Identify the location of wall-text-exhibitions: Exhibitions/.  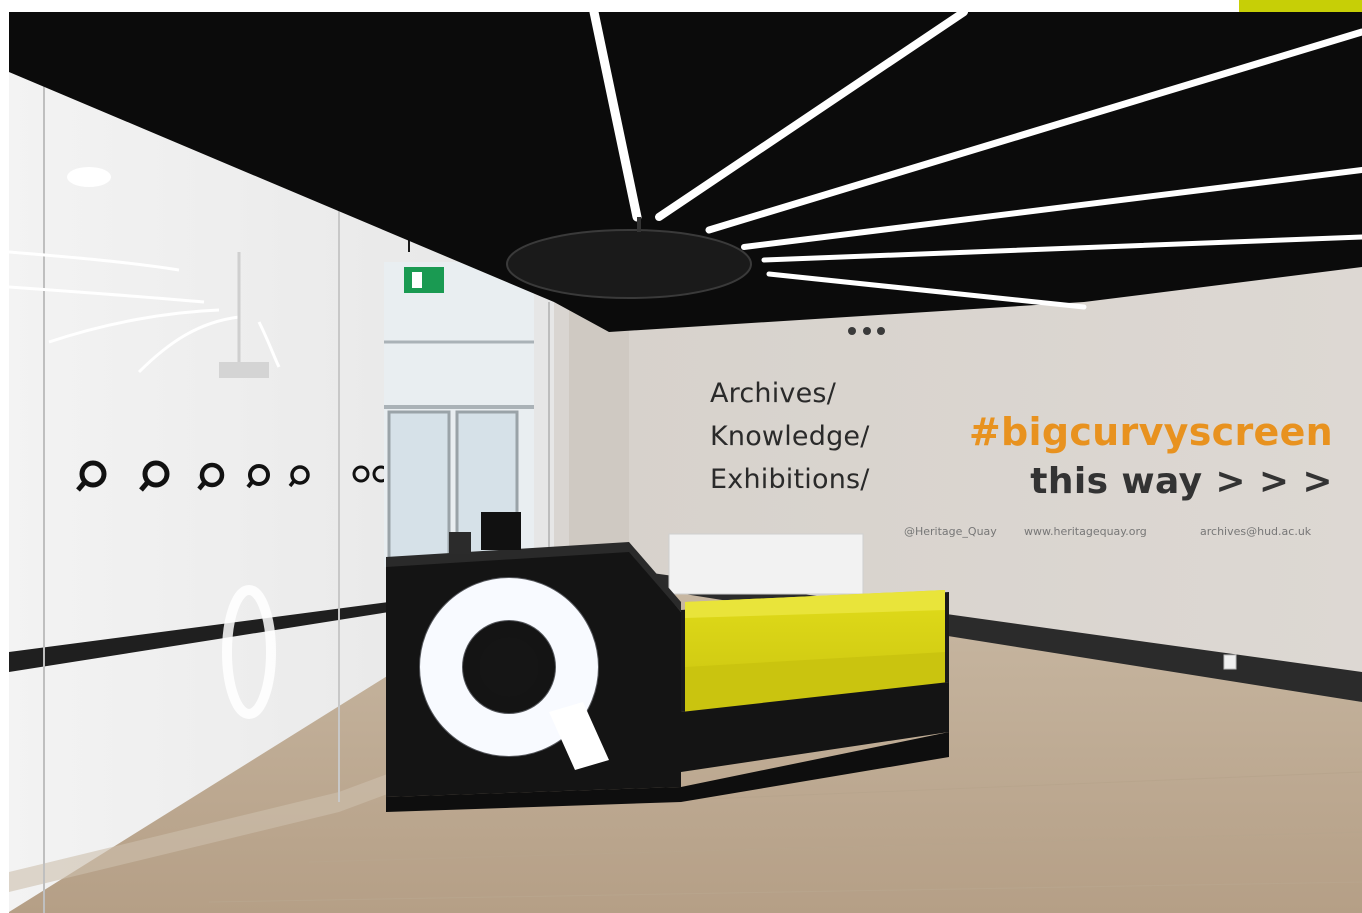
(790, 479).